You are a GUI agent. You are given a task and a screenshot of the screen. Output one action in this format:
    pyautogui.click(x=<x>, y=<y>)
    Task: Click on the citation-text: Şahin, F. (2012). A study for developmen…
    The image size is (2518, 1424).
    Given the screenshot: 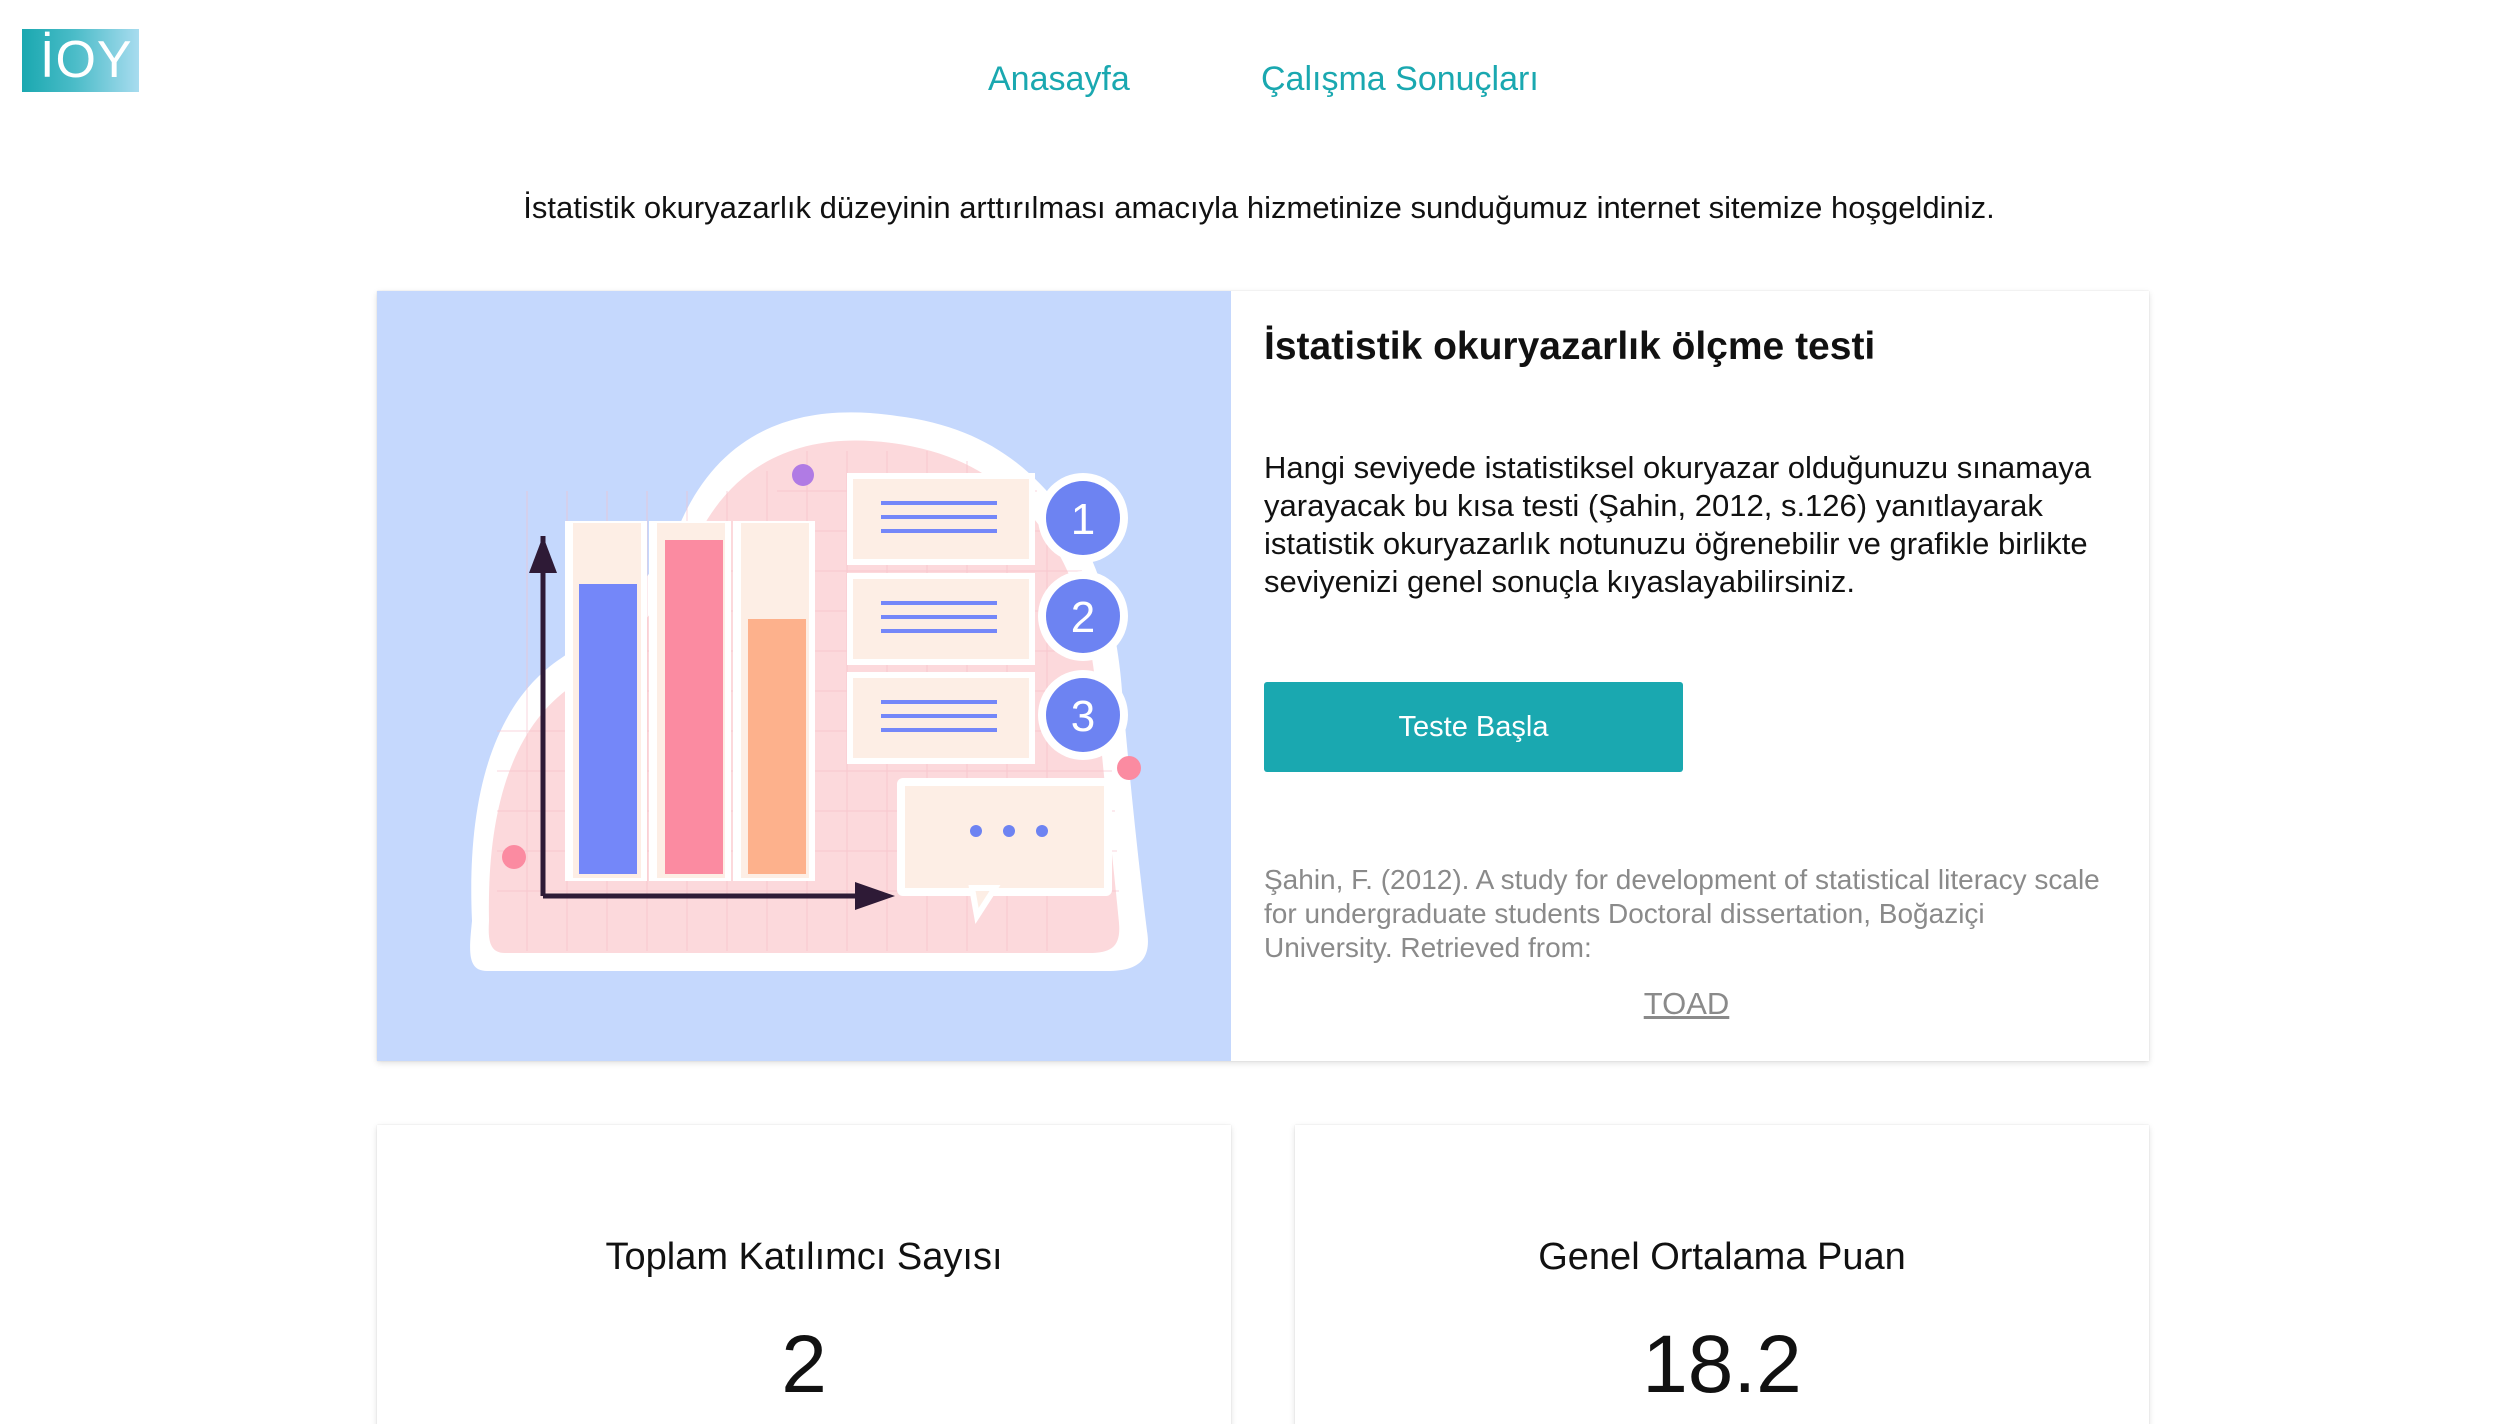 What is the action you would take?
    pyautogui.click(x=1682, y=913)
    